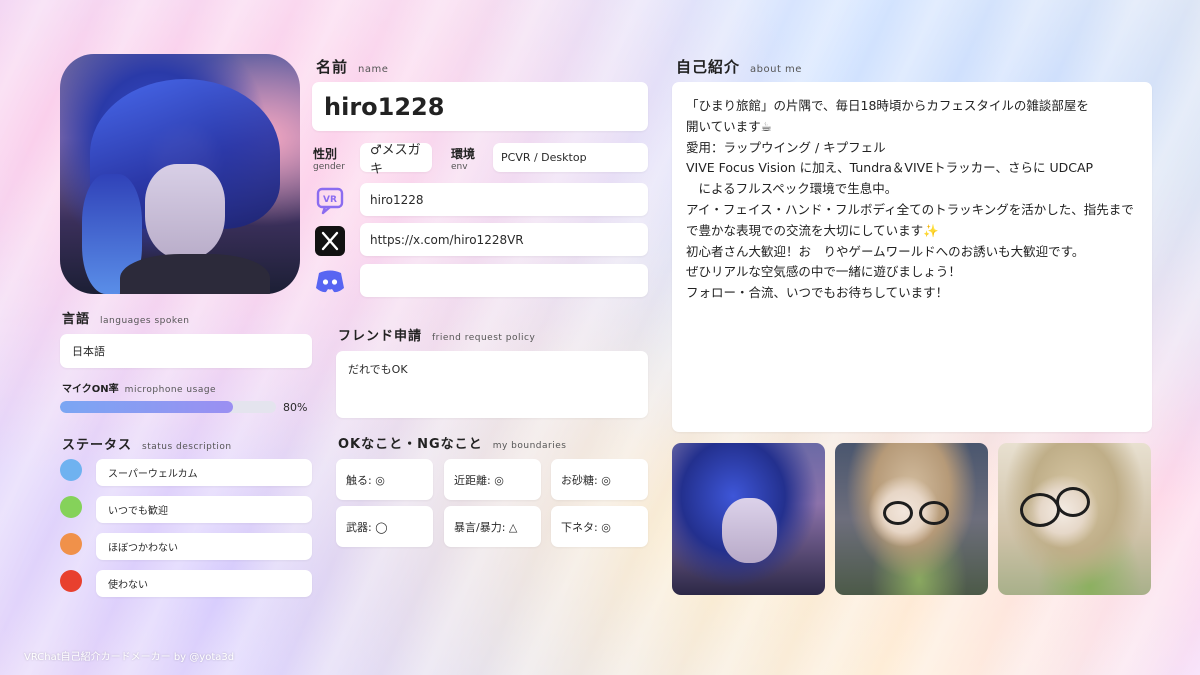 The height and width of the screenshot is (675, 1200). I want to click on gender-value: ♂メスガキ, so click(395, 159).